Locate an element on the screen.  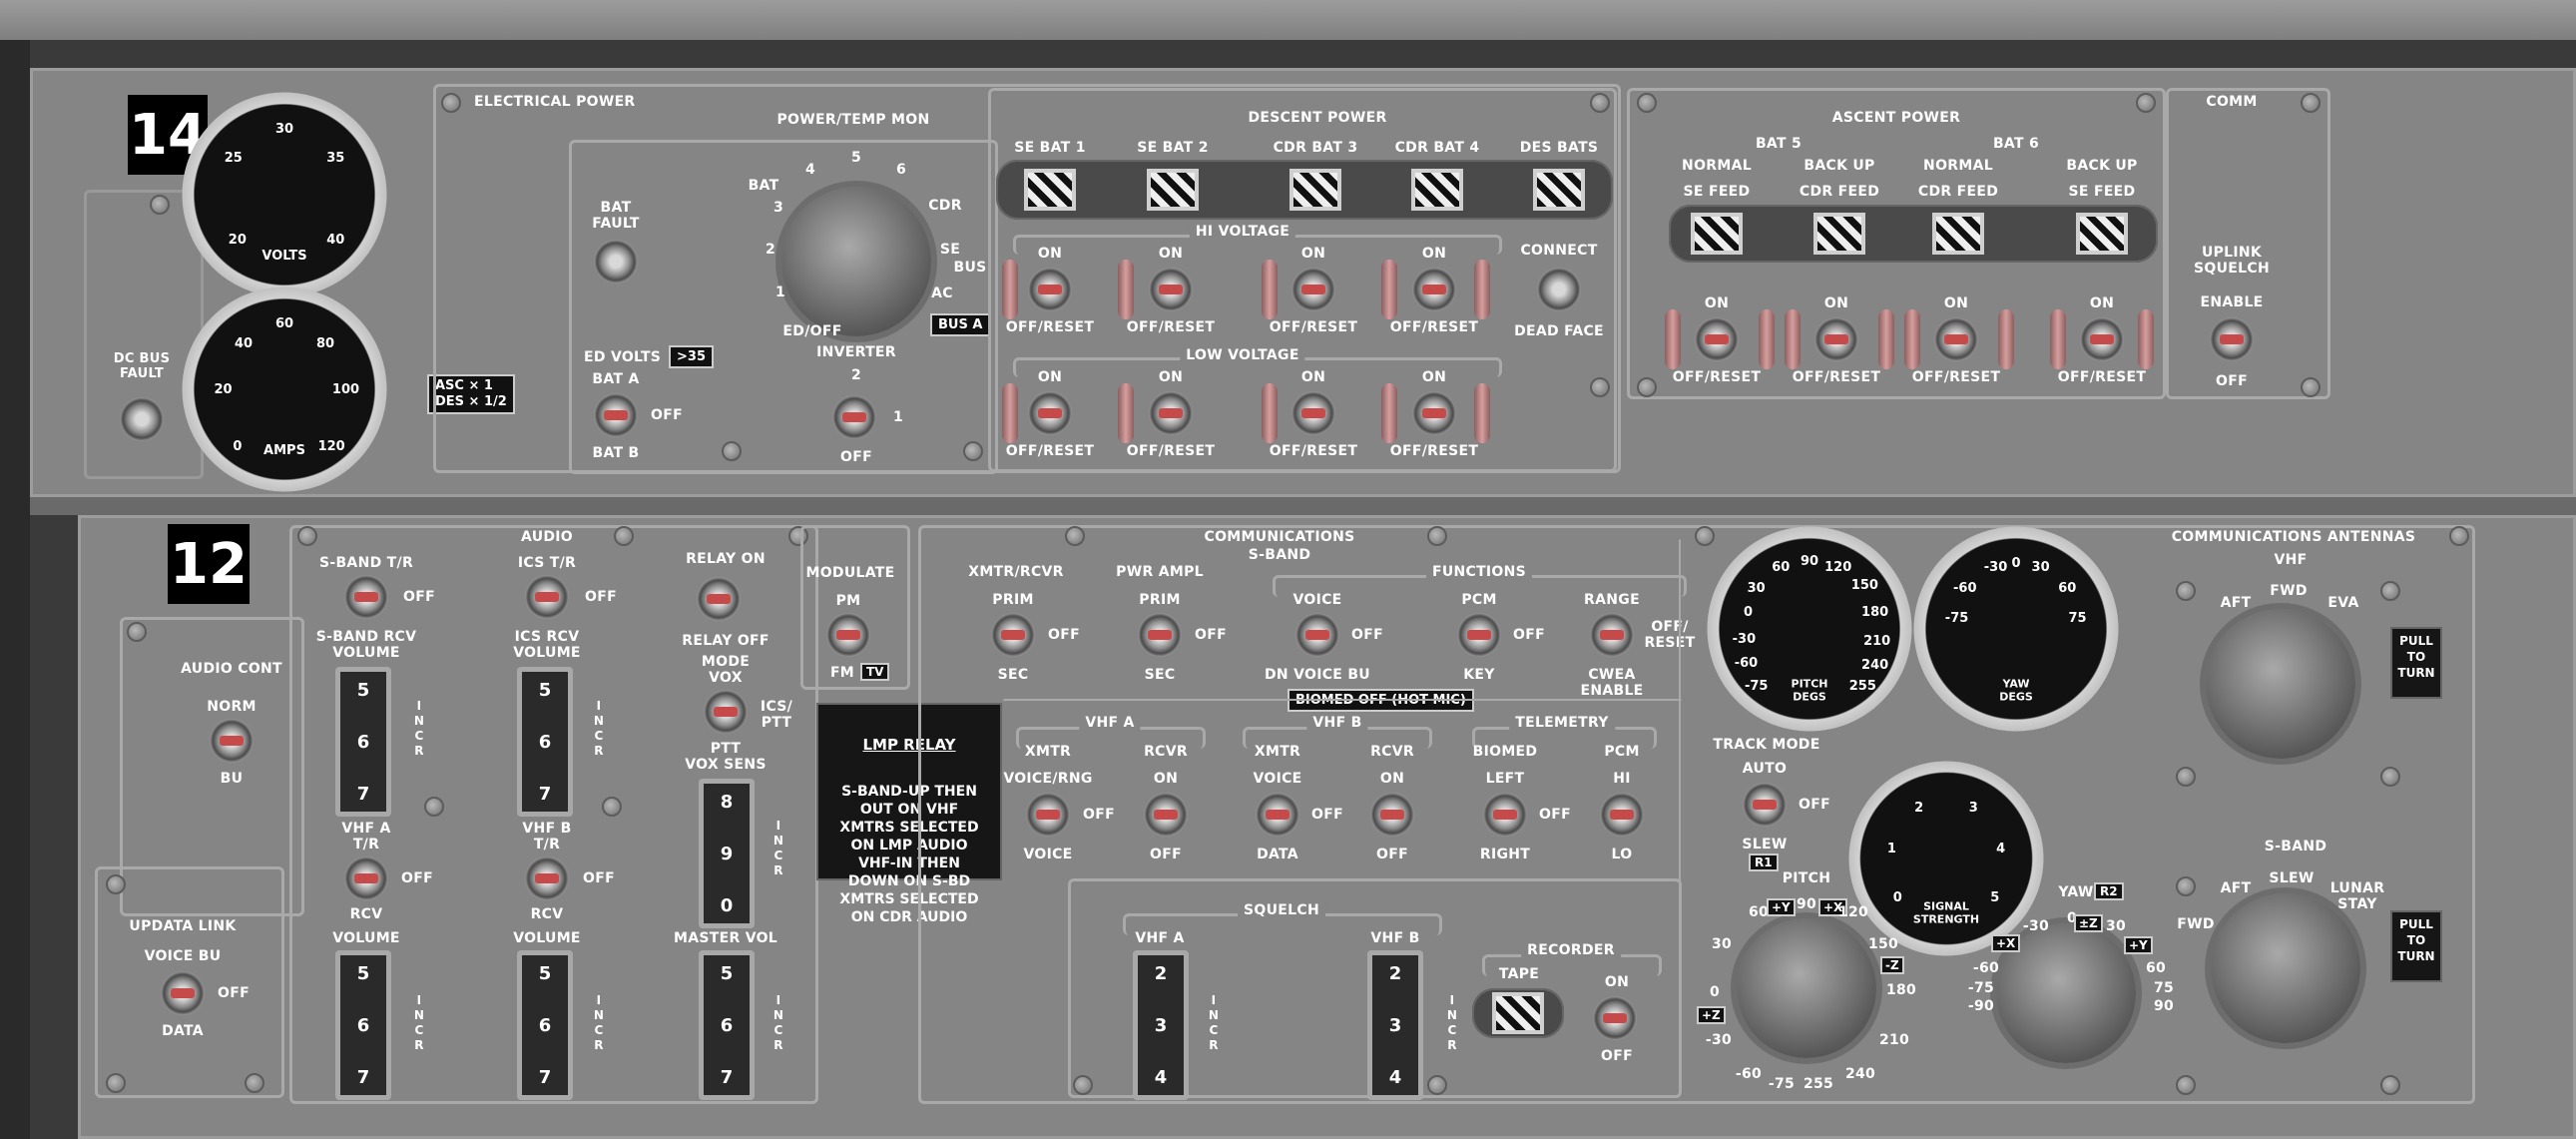
normal-label: NORMAL is located at coordinates (1717, 166).